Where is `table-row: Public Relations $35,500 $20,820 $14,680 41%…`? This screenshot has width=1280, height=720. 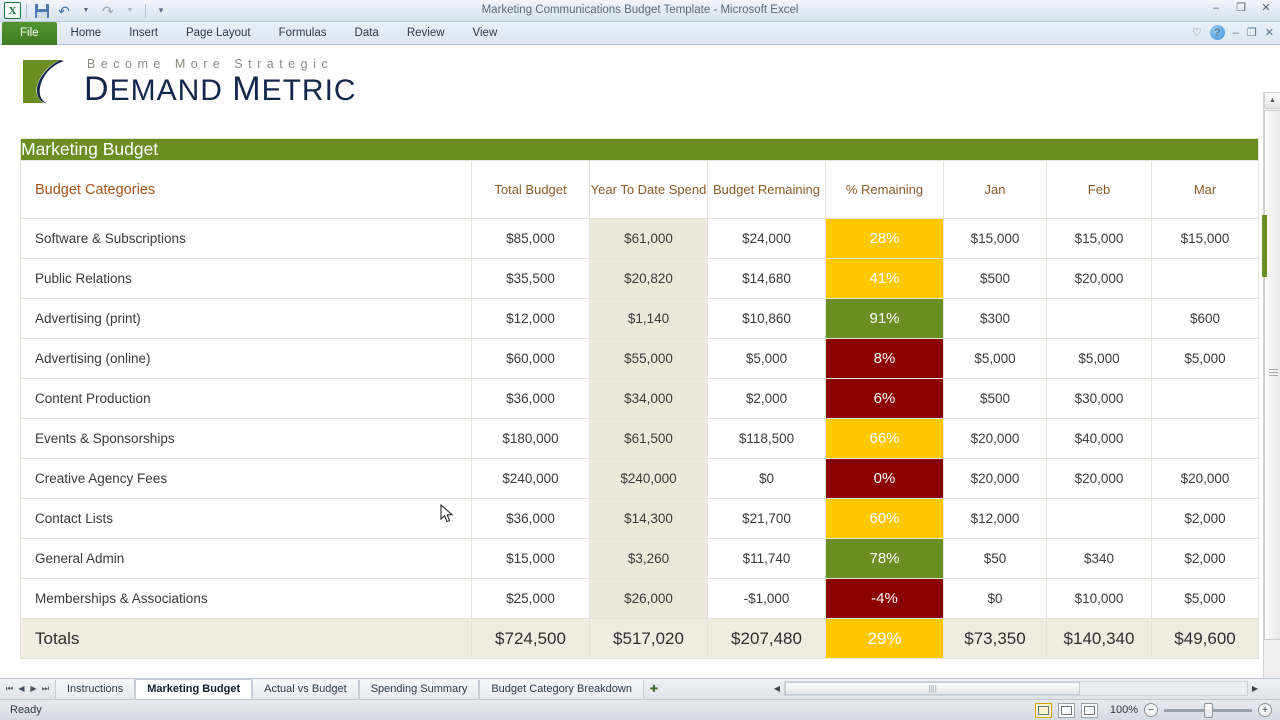
table-row: Public Relations $35,500 $20,820 $14,680 41%… is located at coordinates (640, 278).